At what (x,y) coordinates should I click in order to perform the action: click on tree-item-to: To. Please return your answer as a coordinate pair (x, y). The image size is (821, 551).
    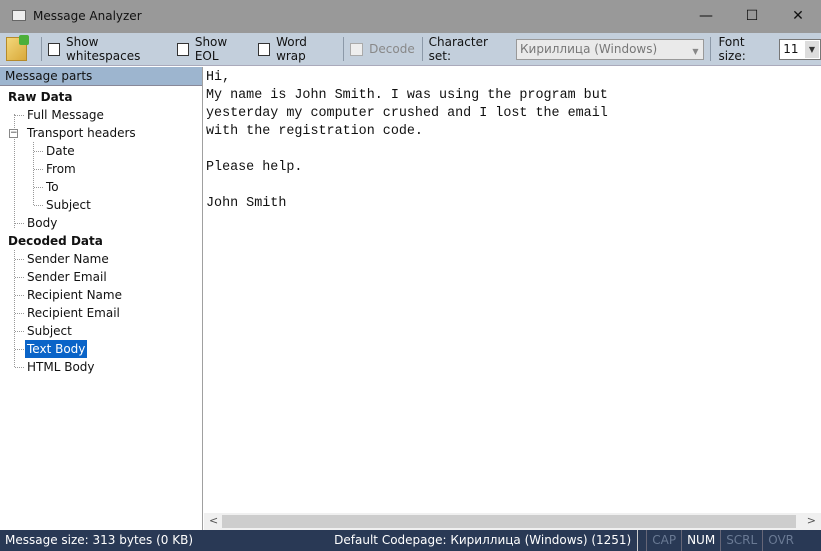
    Looking at the image, I should click on (52, 187).